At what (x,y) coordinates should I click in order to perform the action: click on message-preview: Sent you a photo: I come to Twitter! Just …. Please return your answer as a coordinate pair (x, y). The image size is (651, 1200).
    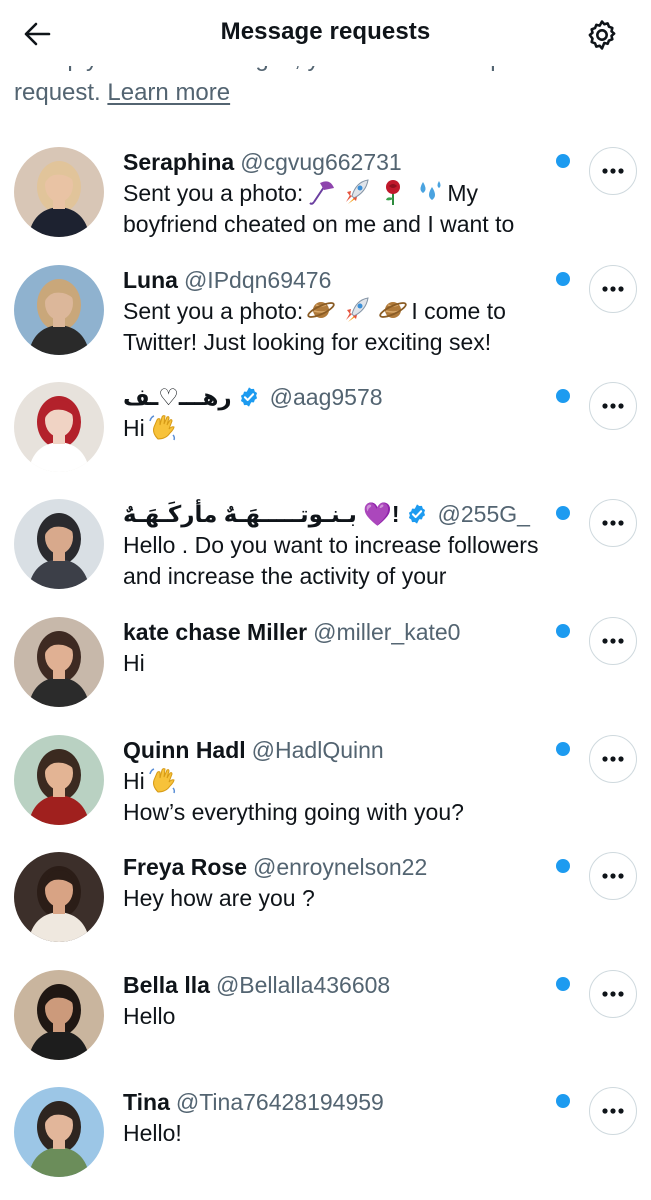
    Looking at the image, I should click on (343, 327).